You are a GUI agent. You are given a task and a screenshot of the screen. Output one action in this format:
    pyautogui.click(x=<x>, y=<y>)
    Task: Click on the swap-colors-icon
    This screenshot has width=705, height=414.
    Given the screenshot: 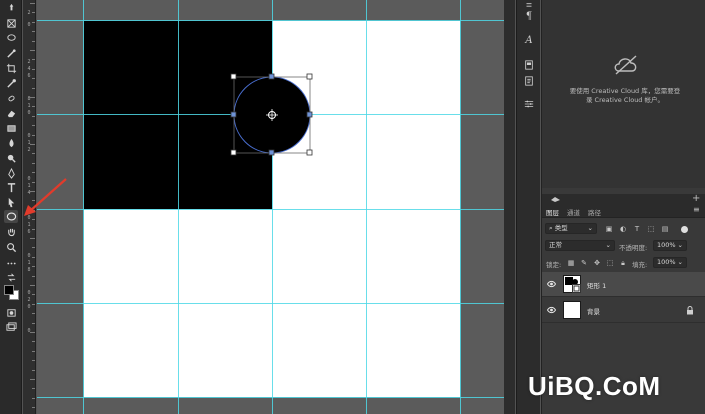 What is the action you would take?
    pyautogui.click(x=11, y=277)
    